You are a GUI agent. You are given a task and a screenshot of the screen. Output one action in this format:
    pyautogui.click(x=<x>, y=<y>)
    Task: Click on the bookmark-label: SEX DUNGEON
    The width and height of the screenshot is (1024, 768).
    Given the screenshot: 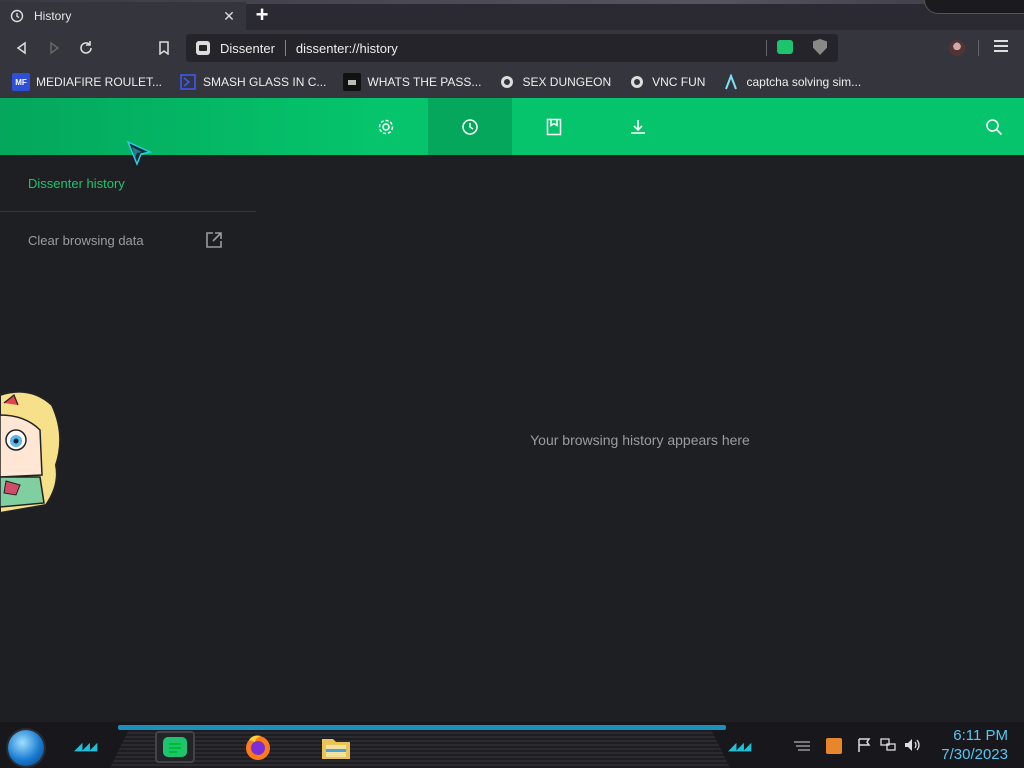 What is the action you would take?
    pyautogui.click(x=567, y=82)
    